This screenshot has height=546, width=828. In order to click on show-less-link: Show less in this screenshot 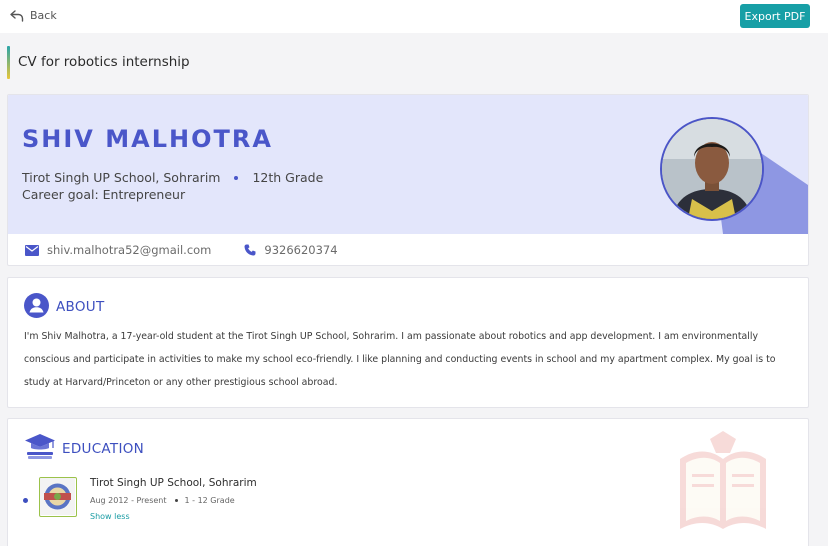, I will do `click(110, 516)`.